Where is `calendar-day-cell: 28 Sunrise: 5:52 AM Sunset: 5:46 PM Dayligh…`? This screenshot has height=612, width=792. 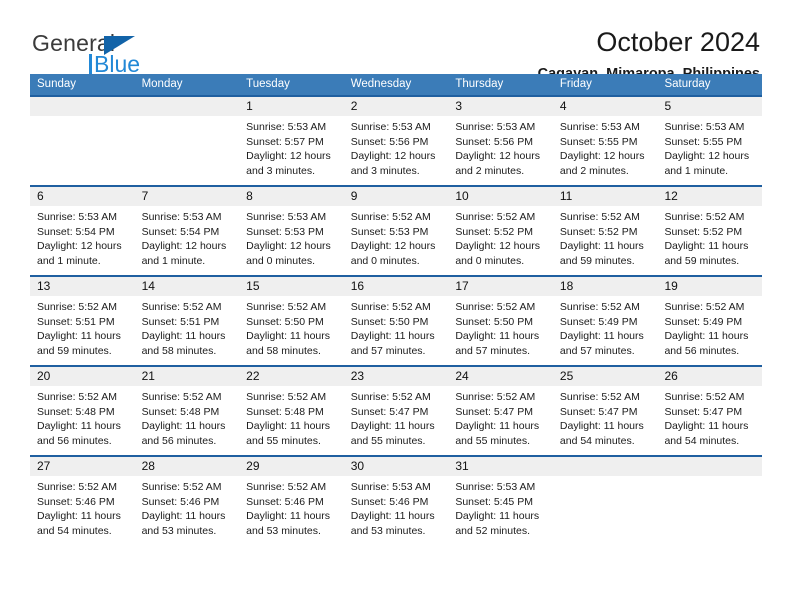 calendar-day-cell: 28 Sunrise: 5:52 AM Sunset: 5:46 PM Dayligh… is located at coordinates (187, 501).